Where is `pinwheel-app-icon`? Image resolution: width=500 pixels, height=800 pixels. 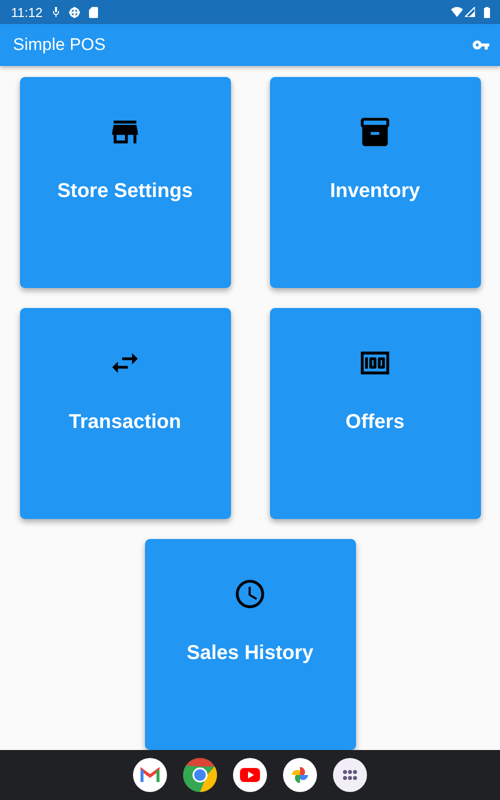
pinwheel-app-icon is located at coordinates (300, 775).